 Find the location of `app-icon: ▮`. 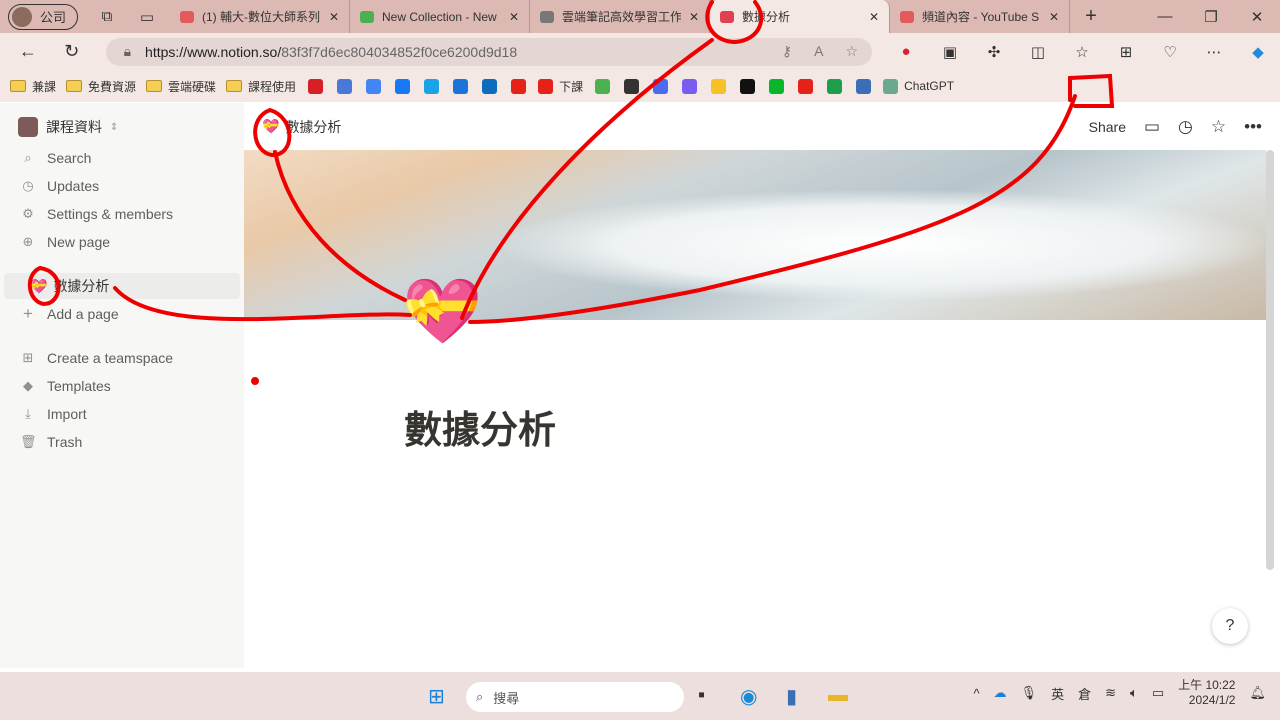

app-icon: ▮ is located at coordinates (791, 696).